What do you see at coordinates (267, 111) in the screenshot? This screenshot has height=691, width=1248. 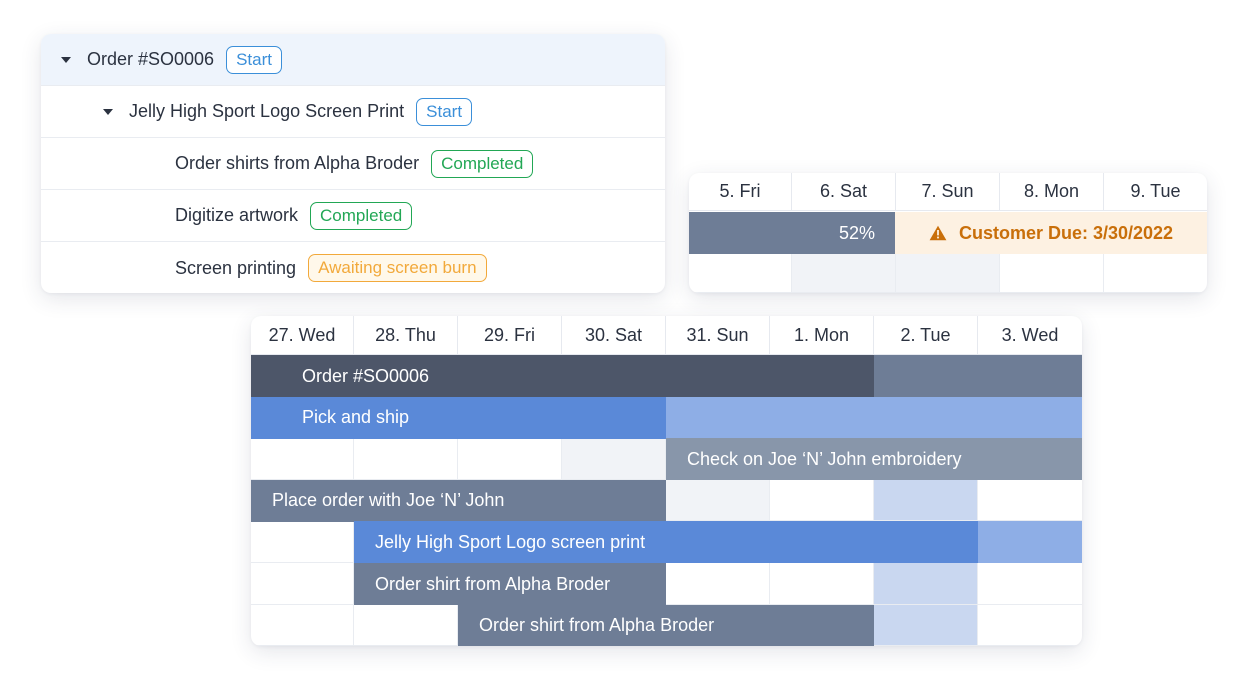 I see `tree-row-label: Jelly High Sport Logo Screen Print` at bounding box center [267, 111].